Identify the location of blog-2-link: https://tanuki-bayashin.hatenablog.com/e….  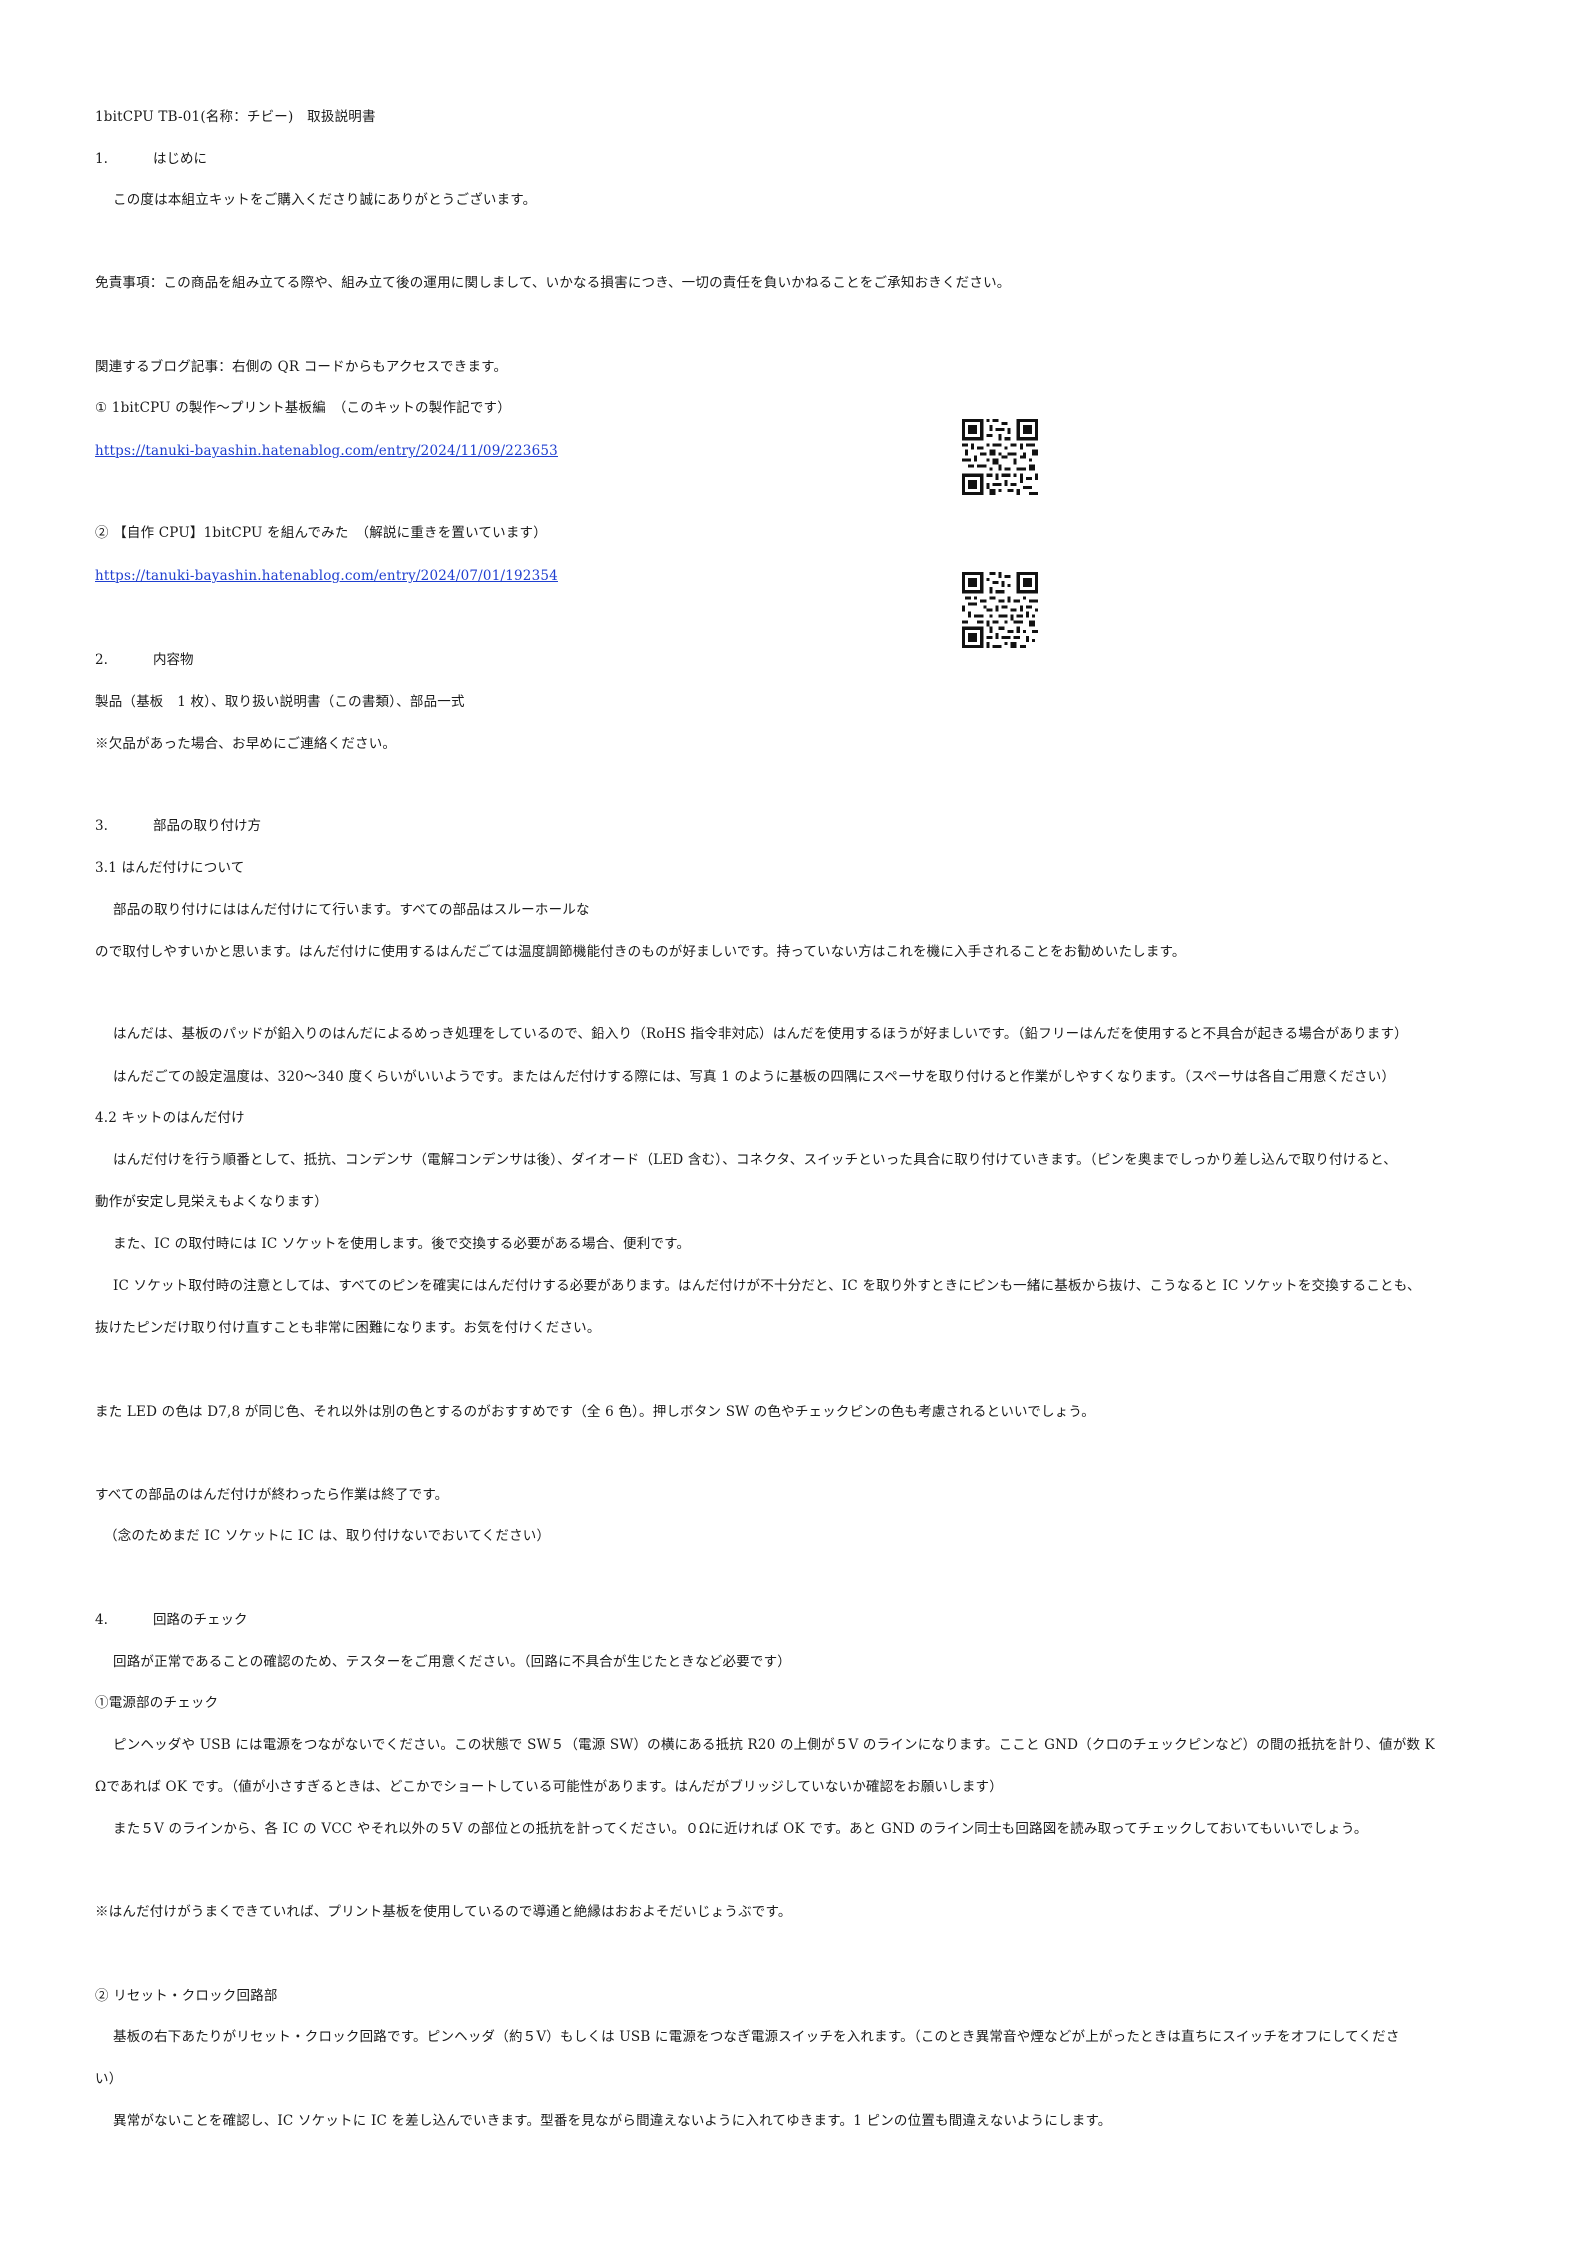
(326, 576).